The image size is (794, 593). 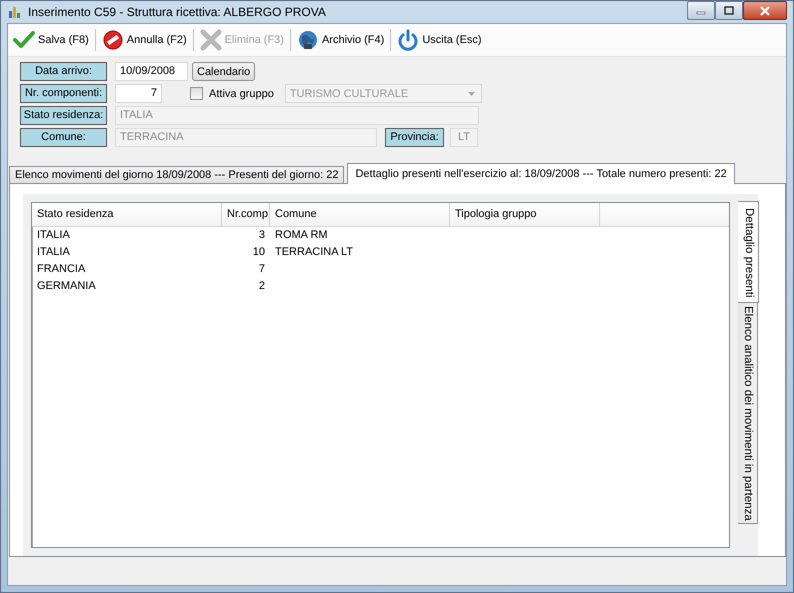 What do you see at coordinates (701, 10) in the screenshot?
I see `minimize-button` at bounding box center [701, 10].